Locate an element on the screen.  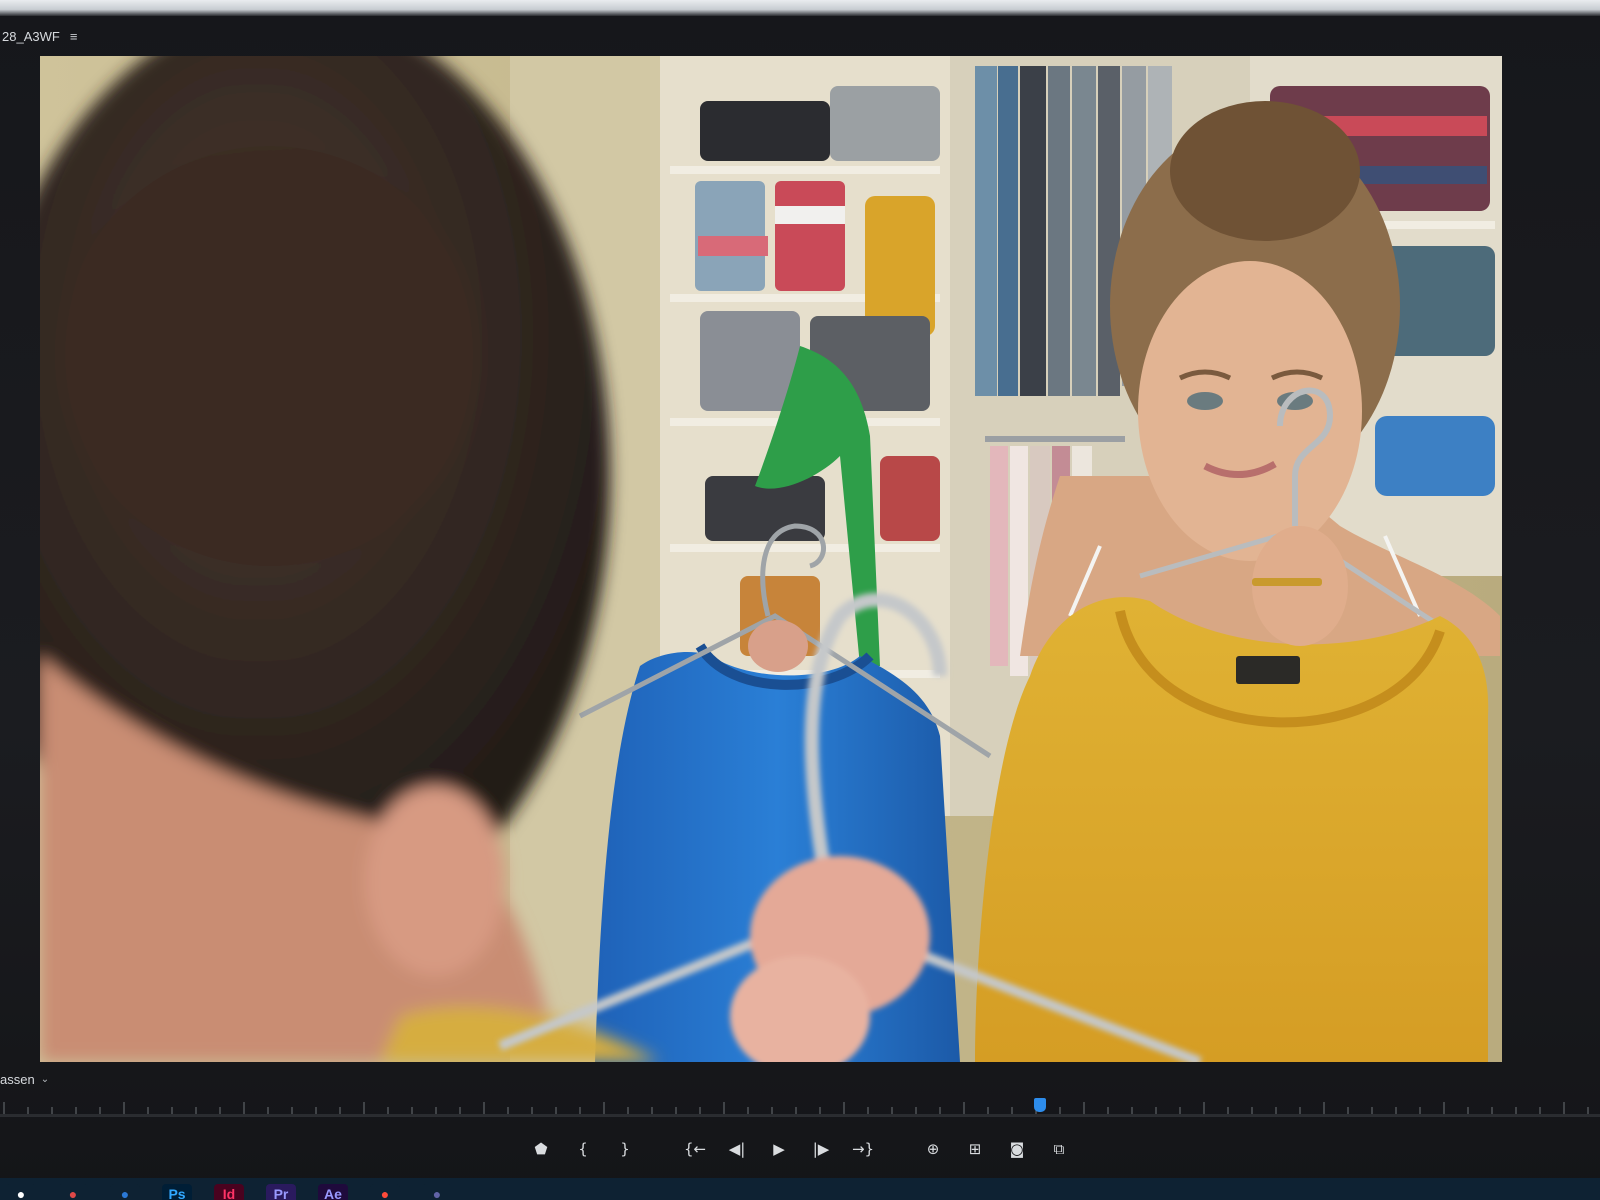
play-icon: ▶ is located at coordinates (779, 1149).